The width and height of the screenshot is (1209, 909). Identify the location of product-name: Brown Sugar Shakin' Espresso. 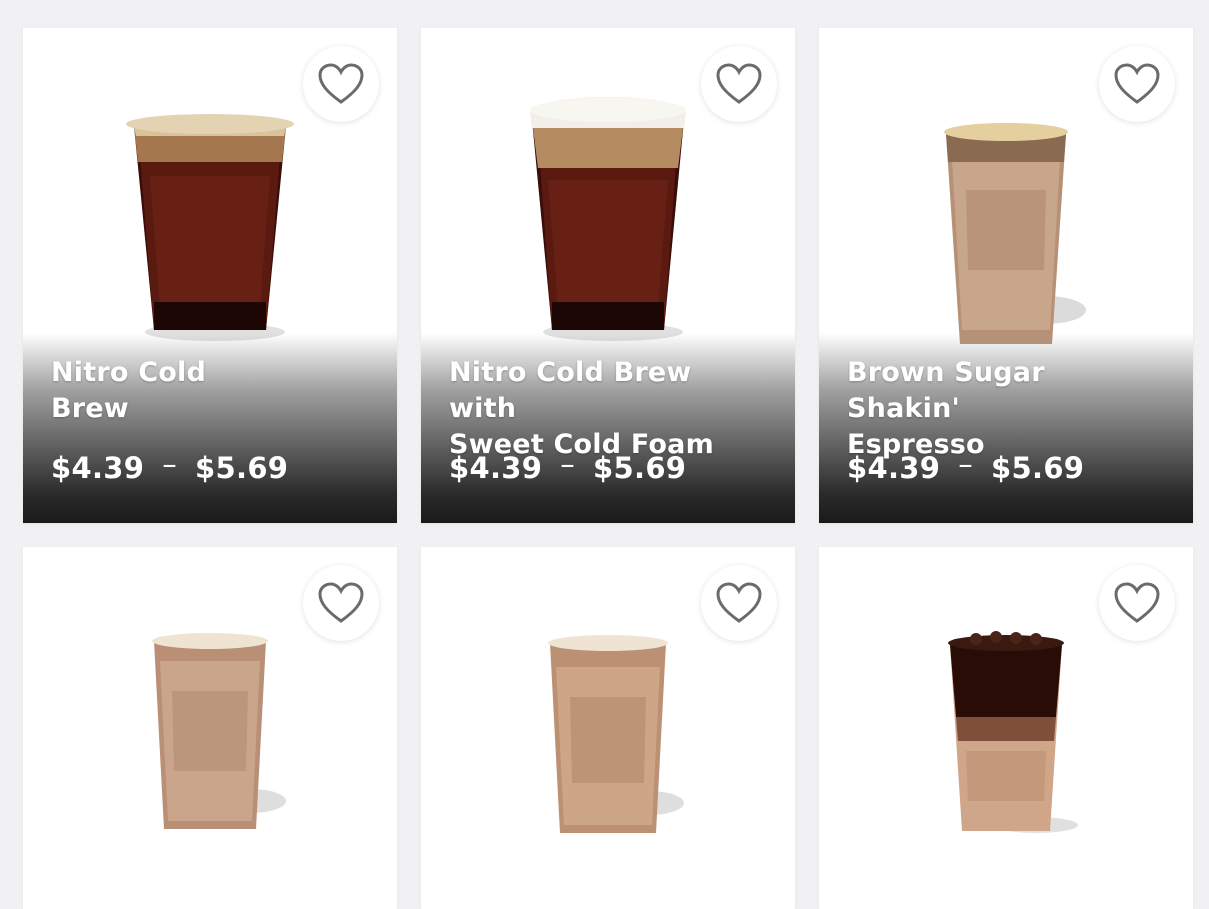
(946, 408).